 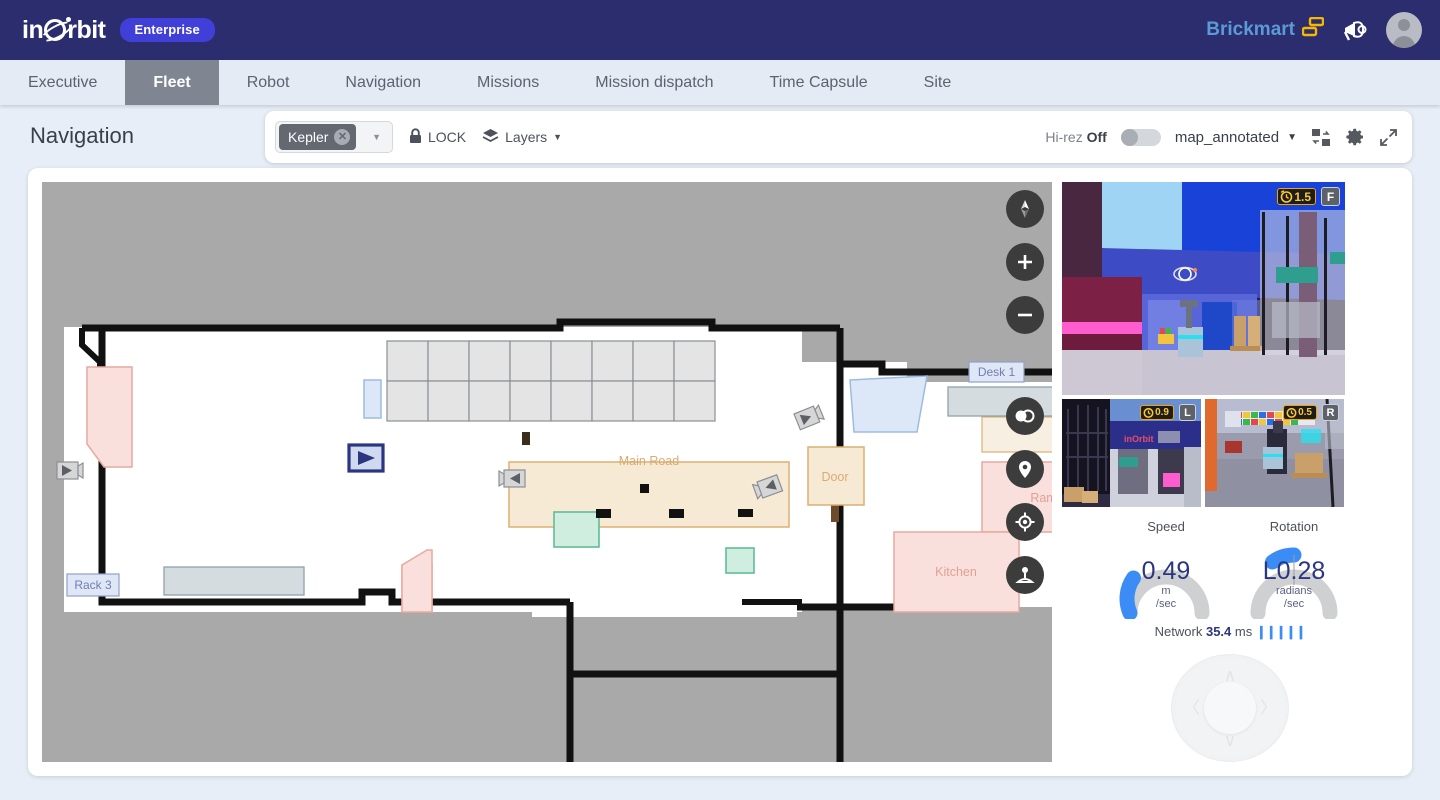 I want to click on joystick-right-icon: 〉, so click(x=1268, y=708).